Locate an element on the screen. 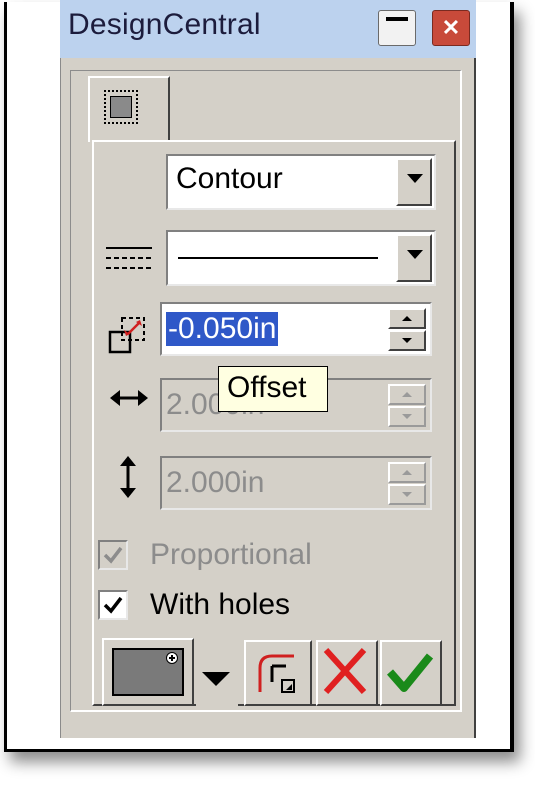 This screenshot has width=535, height=785. shape-dropdown-button is located at coordinates (217, 679).